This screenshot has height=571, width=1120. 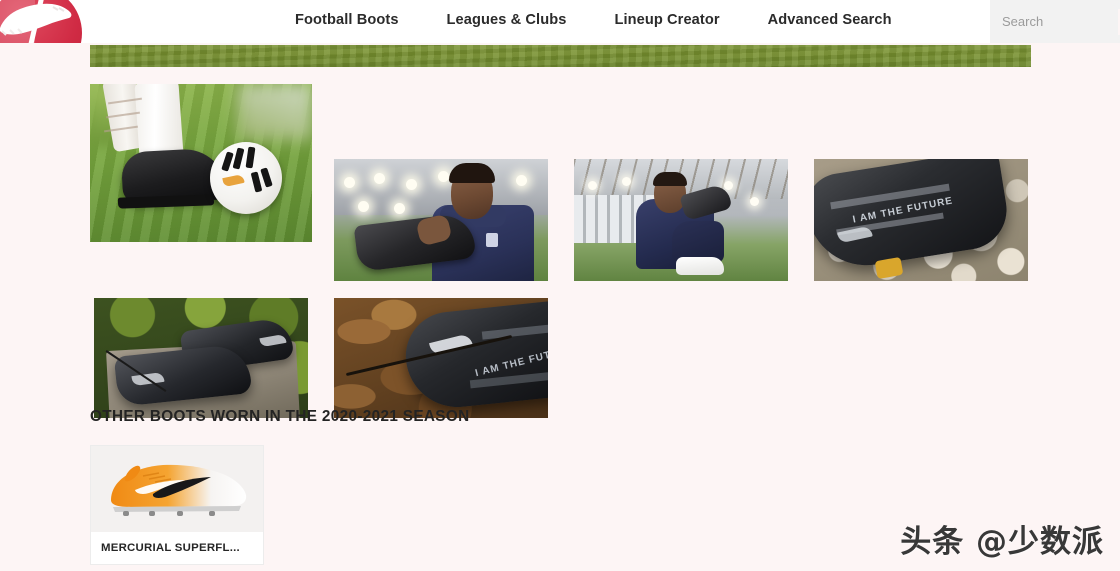 I want to click on gallery-photo-6: I AM THE FUTURE, so click(x=441, y=358).